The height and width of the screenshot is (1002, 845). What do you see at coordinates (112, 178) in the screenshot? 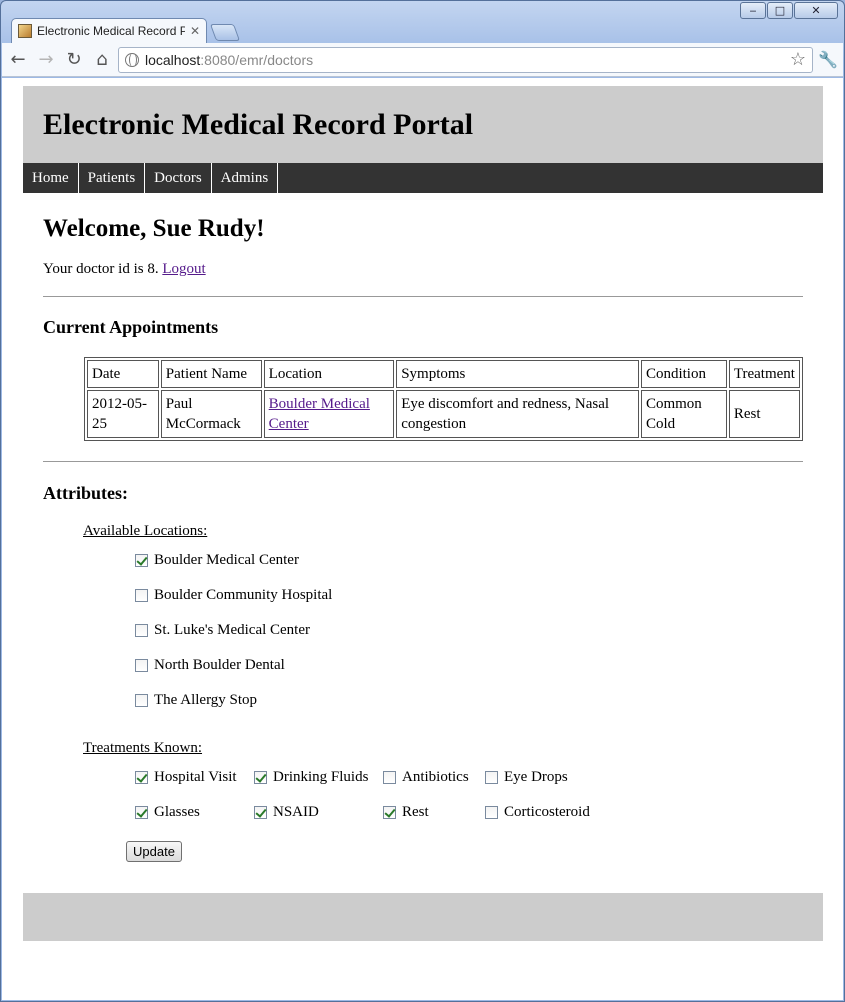
I see `nav-patients: Patients` at bounding box center [112, 178].